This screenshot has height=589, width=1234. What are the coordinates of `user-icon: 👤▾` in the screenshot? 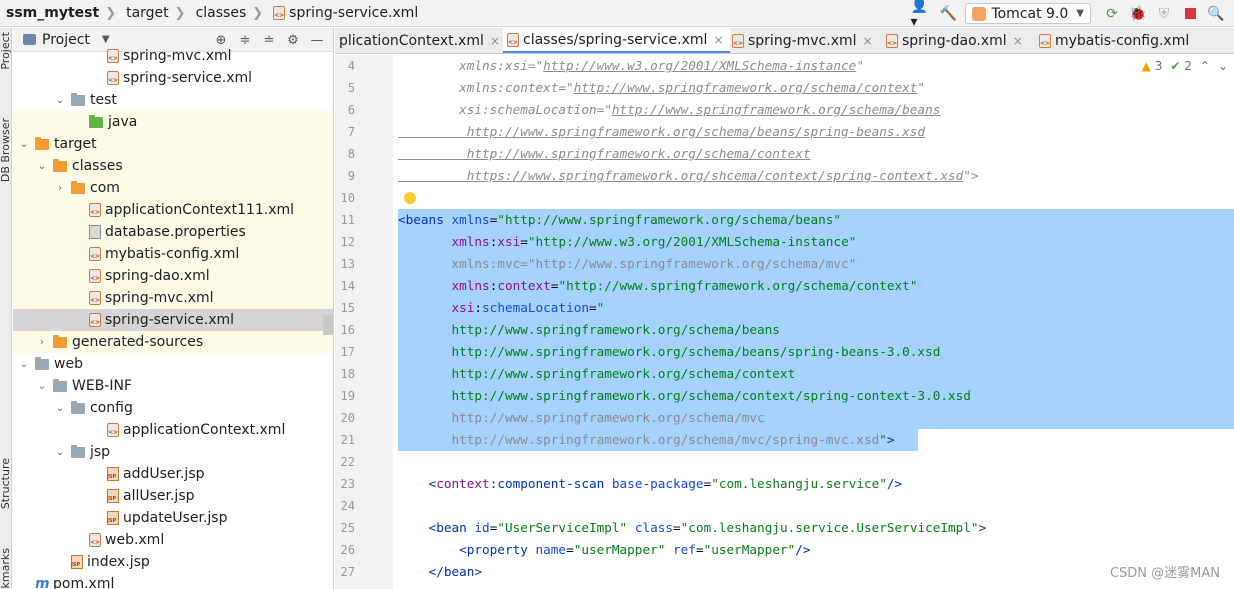 It's located at (922, 15).